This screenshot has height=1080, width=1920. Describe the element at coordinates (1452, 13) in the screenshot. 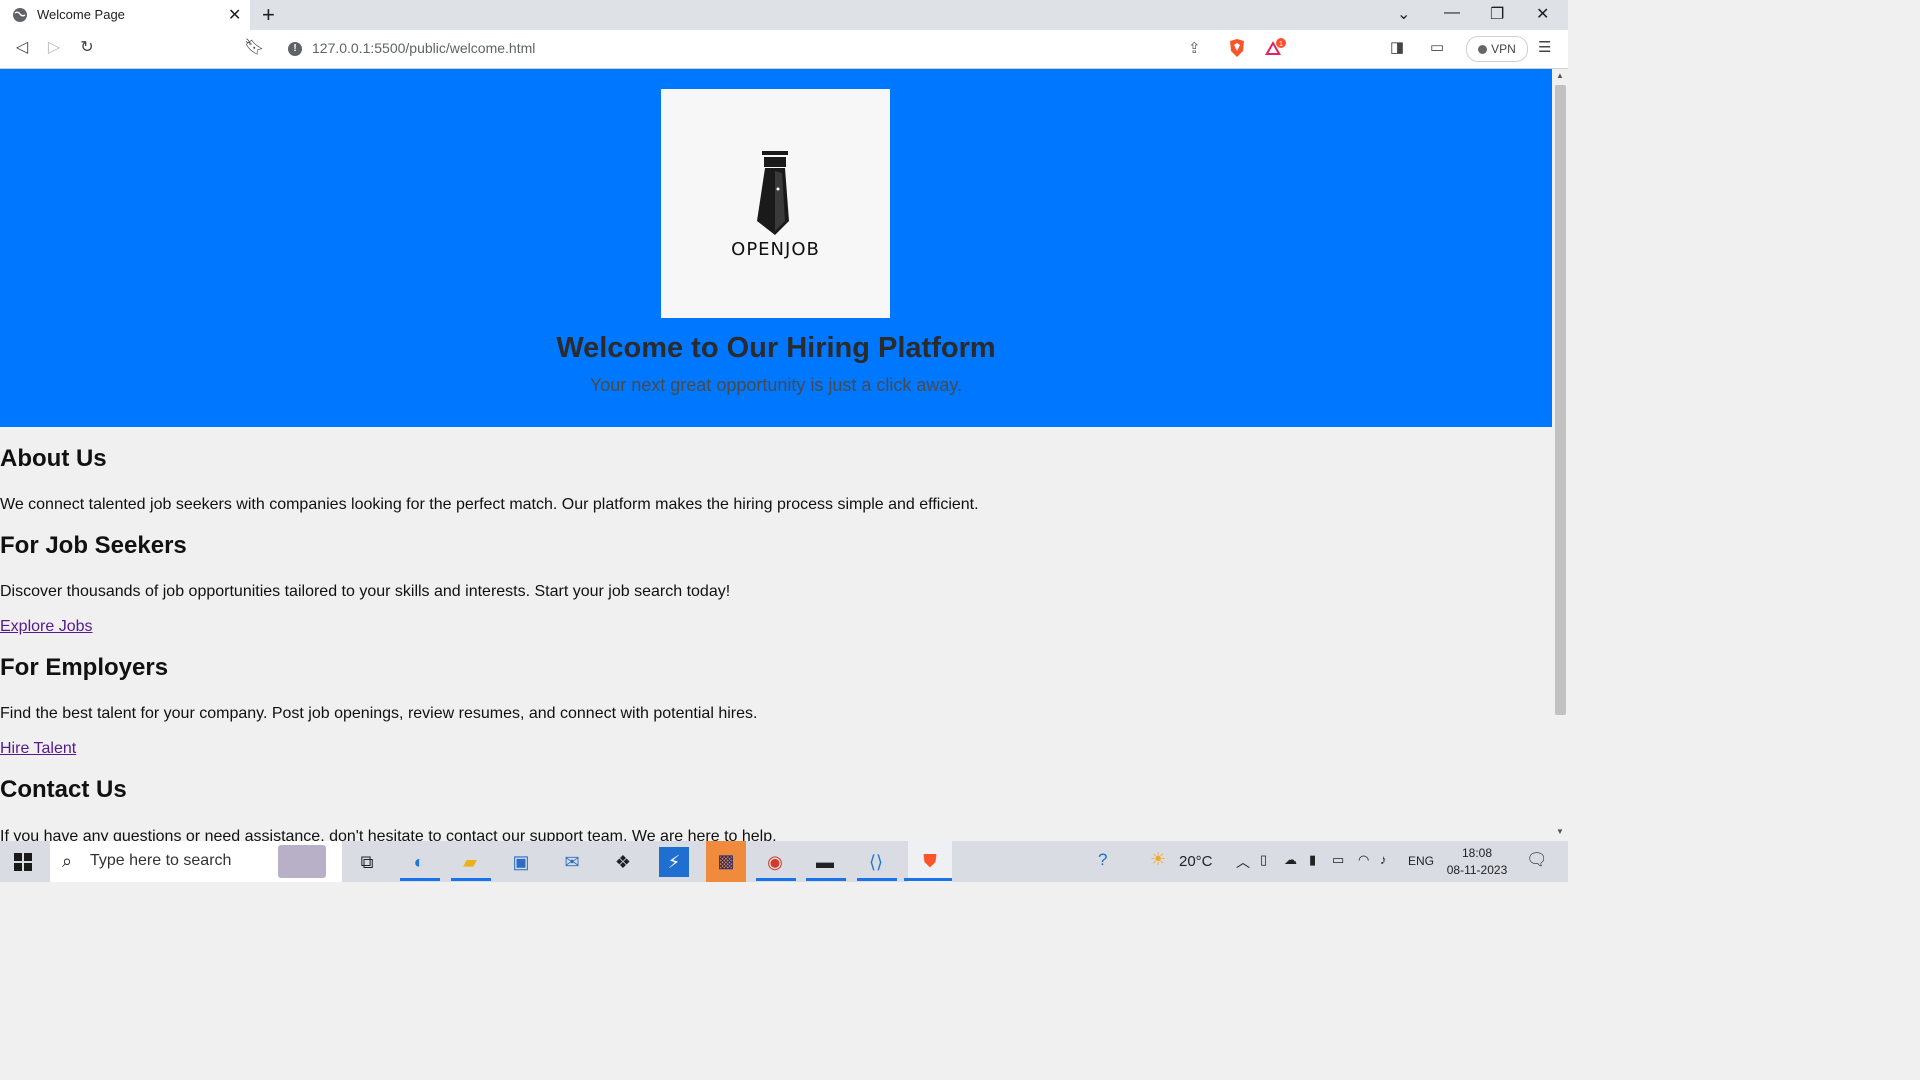

I see `minimize-button: —` at that location.